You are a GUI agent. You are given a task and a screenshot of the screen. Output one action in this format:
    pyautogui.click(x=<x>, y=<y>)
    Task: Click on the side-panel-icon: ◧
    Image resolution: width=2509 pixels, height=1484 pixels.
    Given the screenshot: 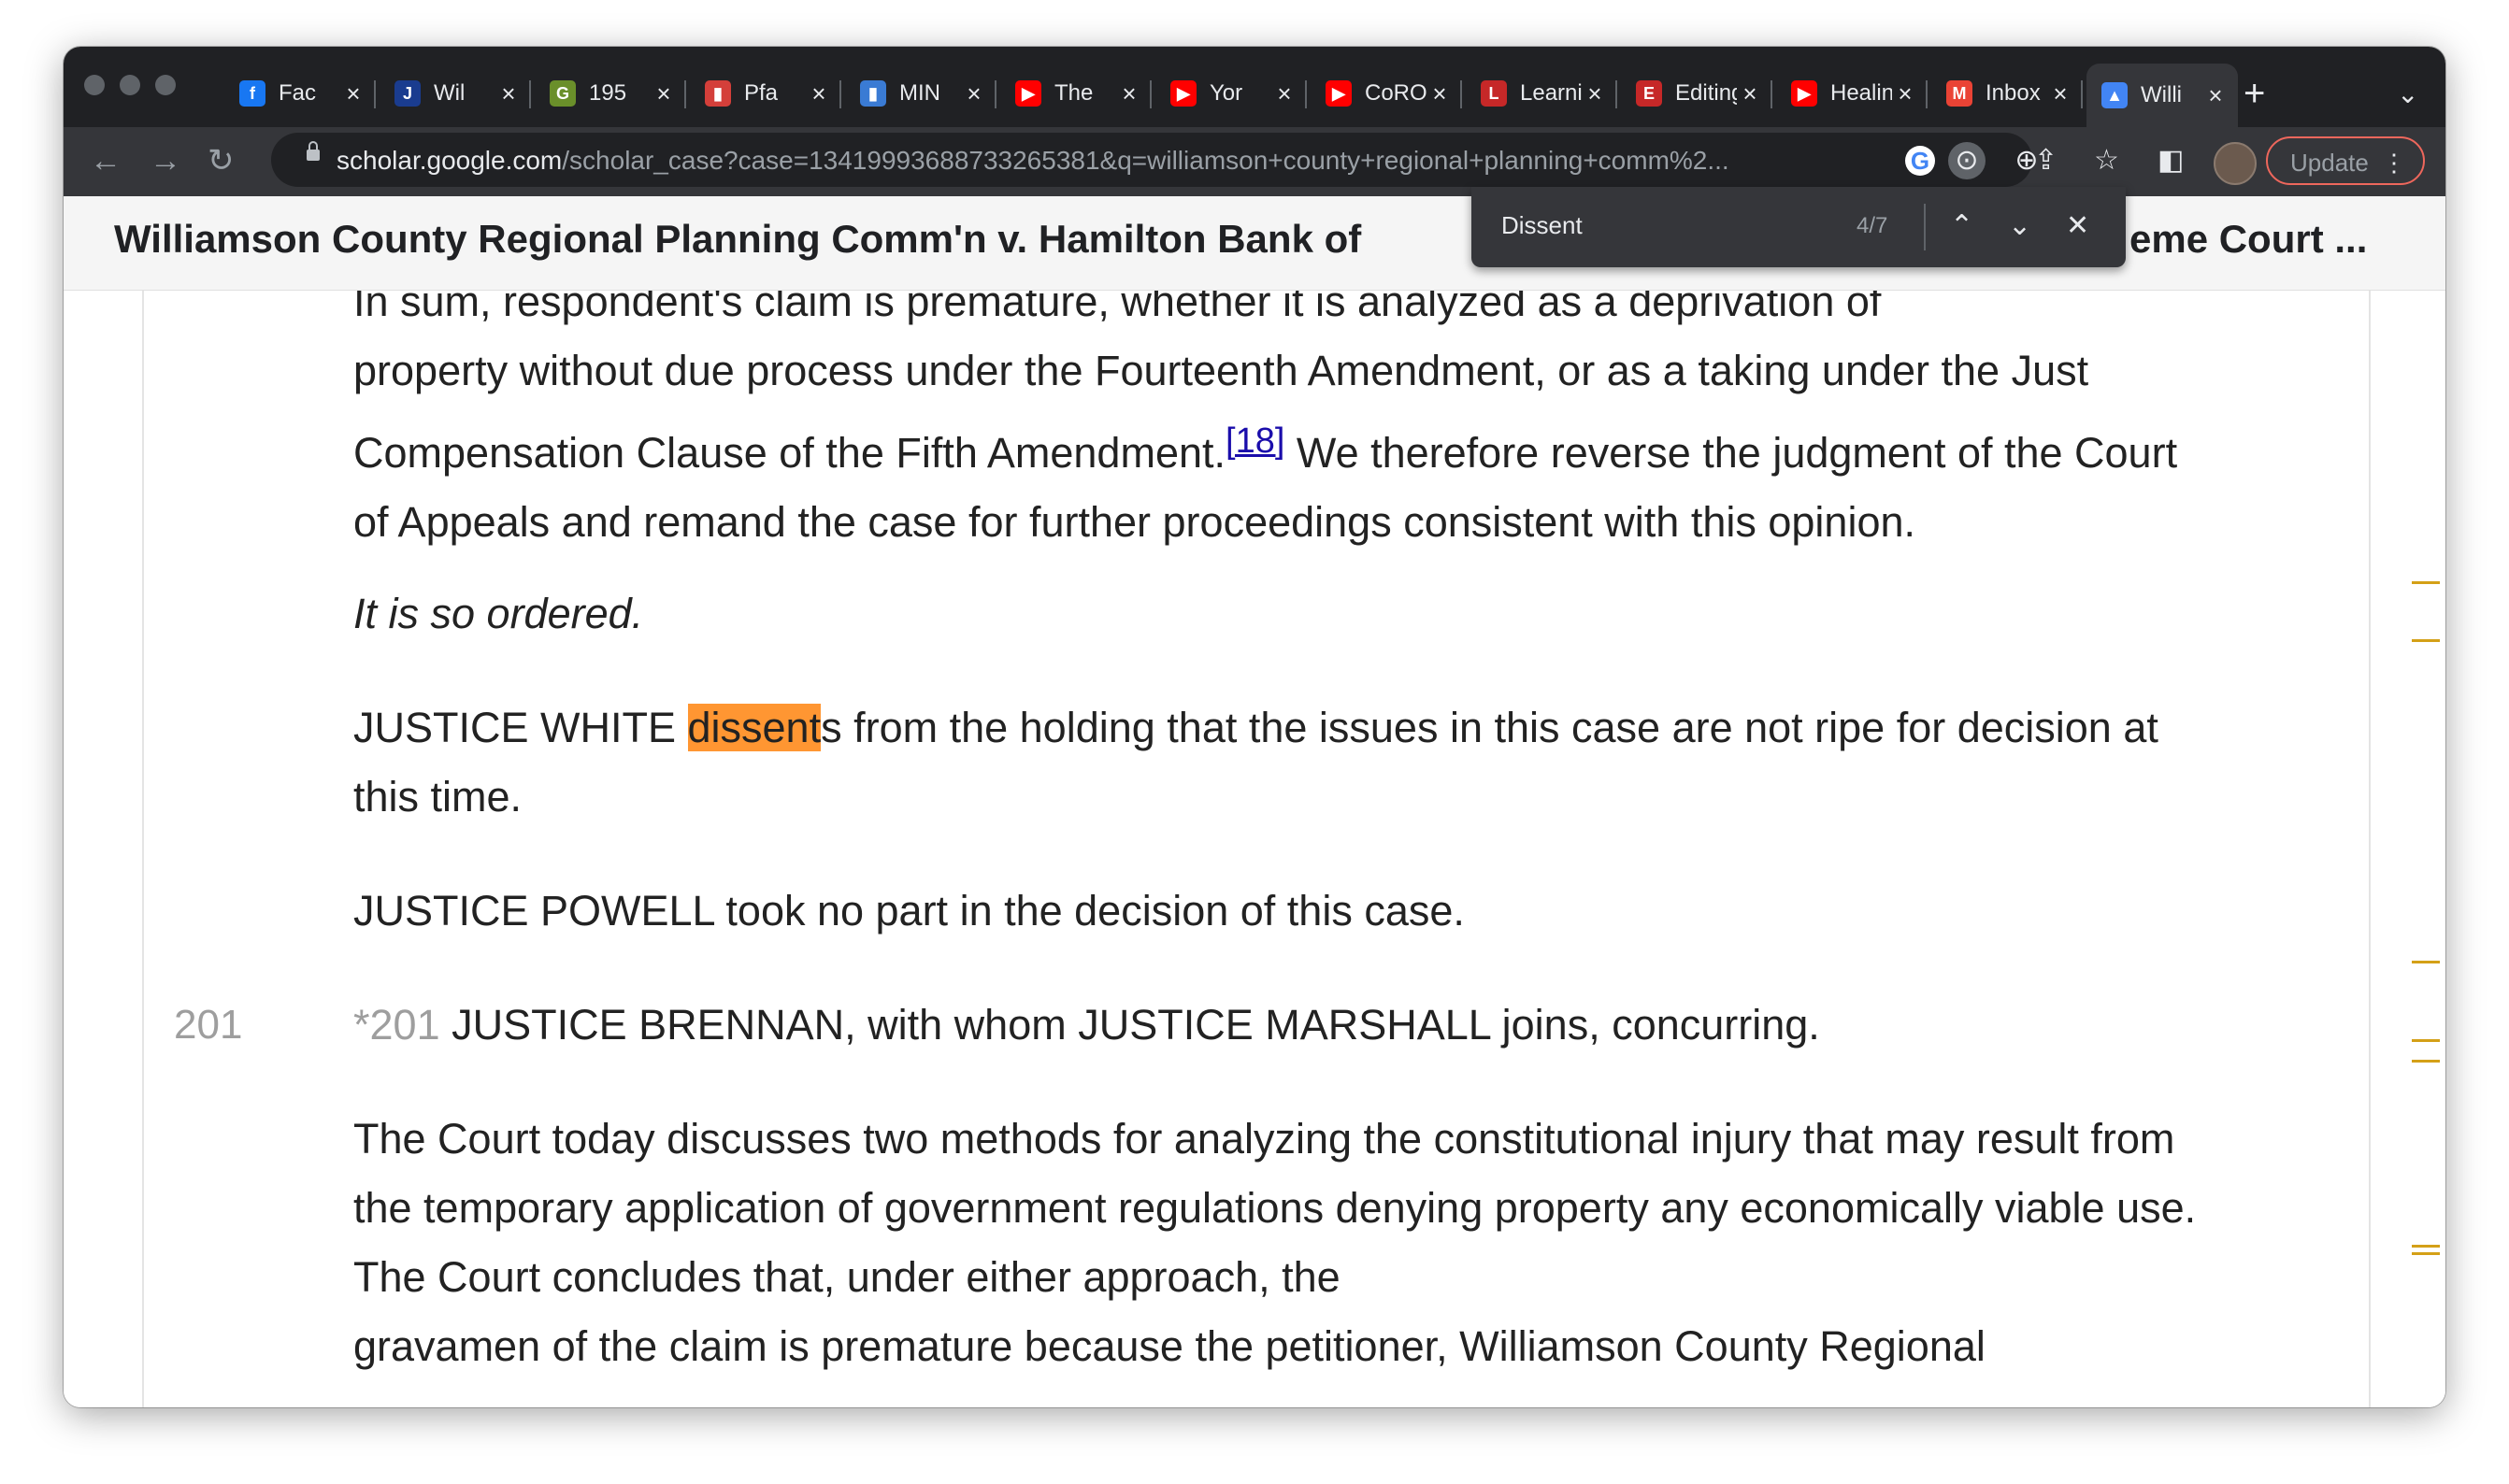 What is the action you would take?
    pyautogui.click(x=2171, y=160)
    